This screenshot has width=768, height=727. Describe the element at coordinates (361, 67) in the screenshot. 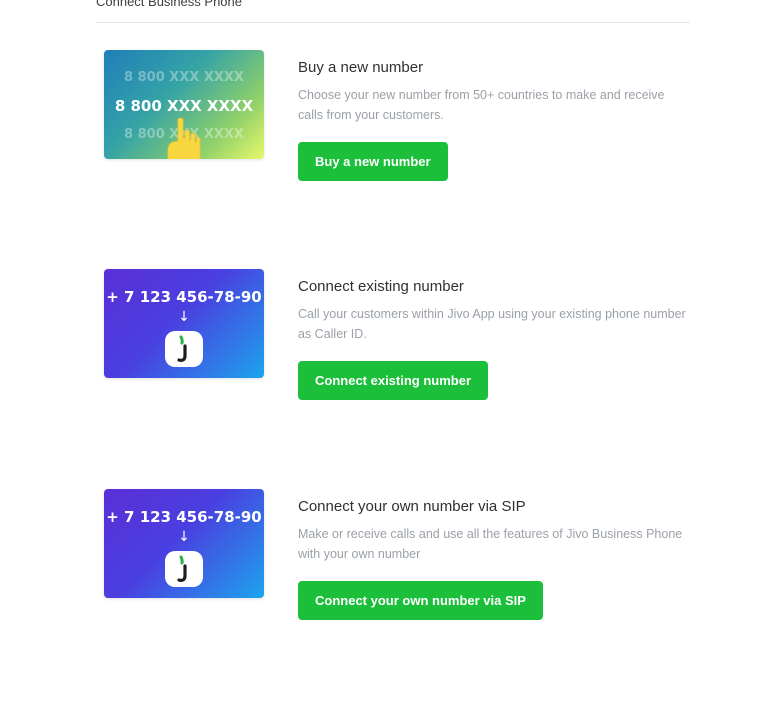

I see `option-title: Buy a new number` at that location.